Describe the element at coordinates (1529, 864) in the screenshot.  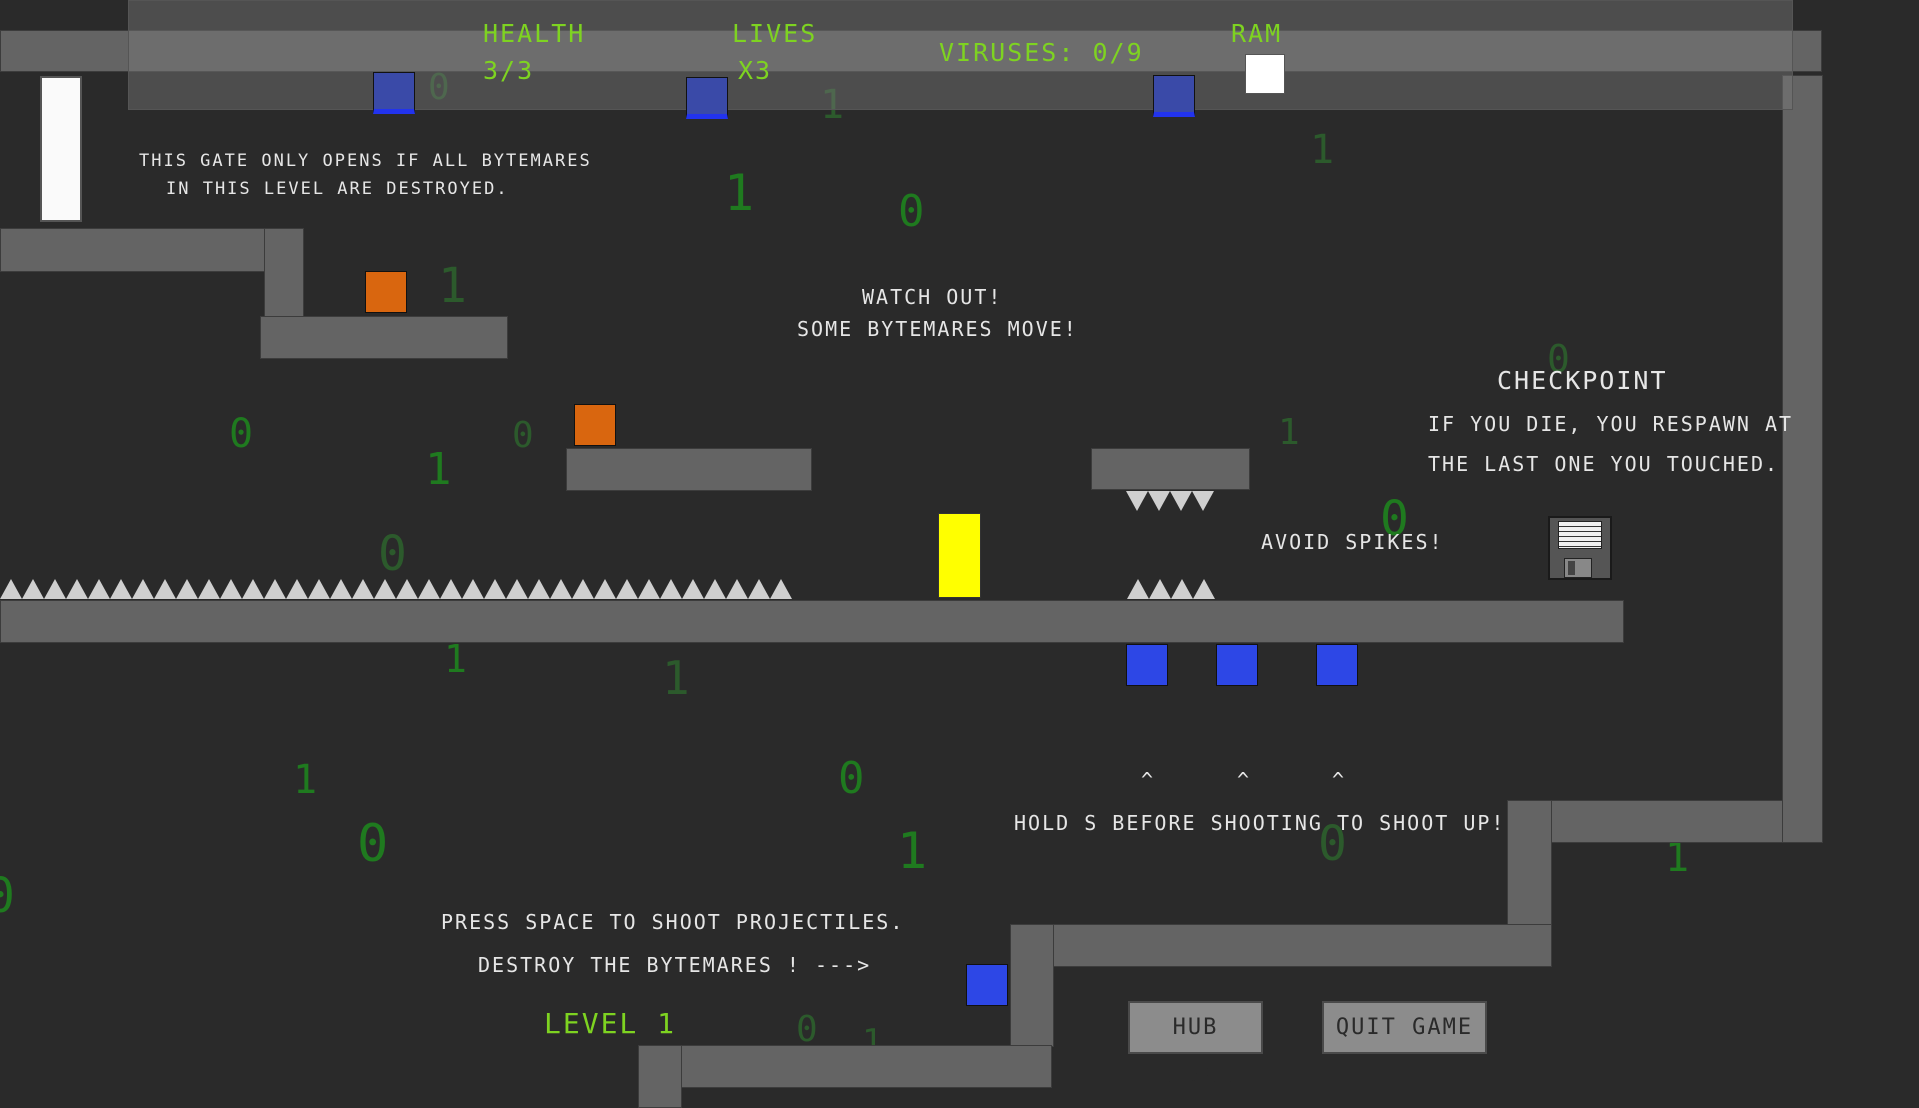
I see `lower-right-step` at that location.